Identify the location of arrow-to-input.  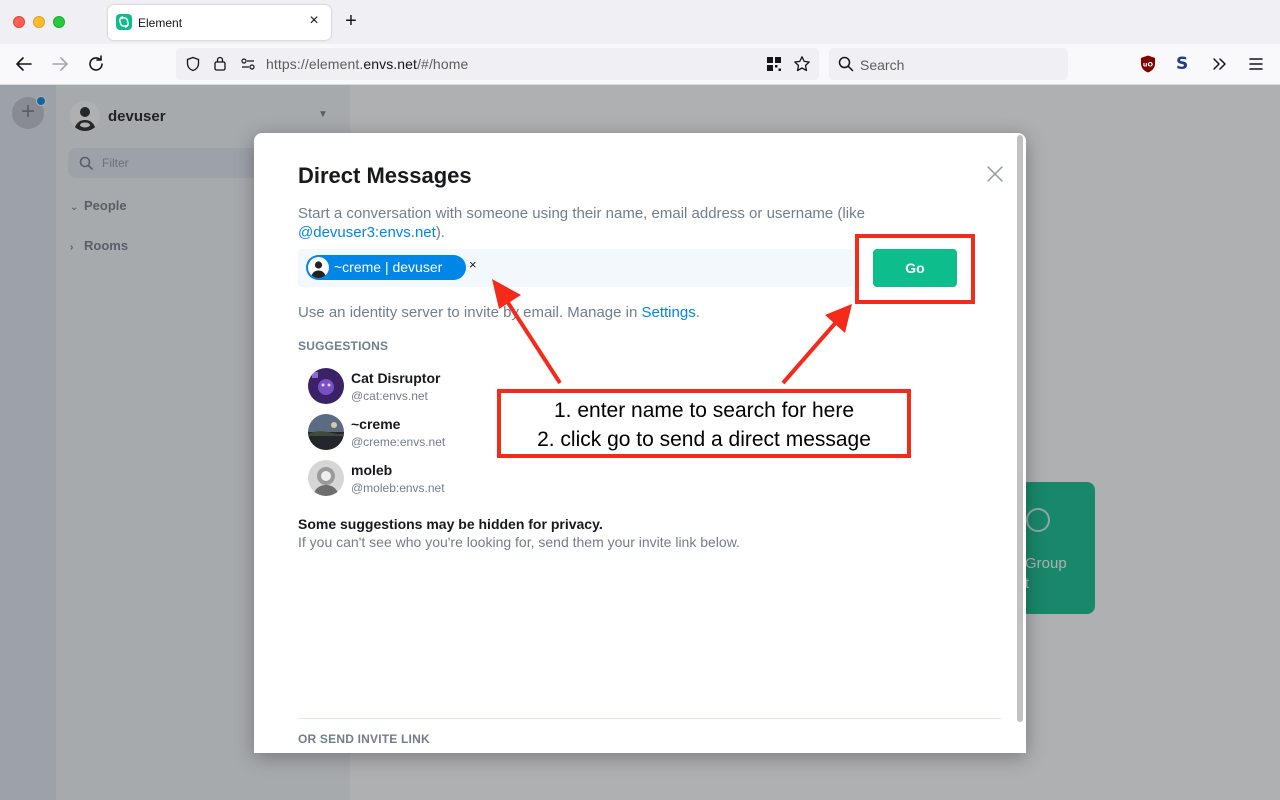
(527, 332).